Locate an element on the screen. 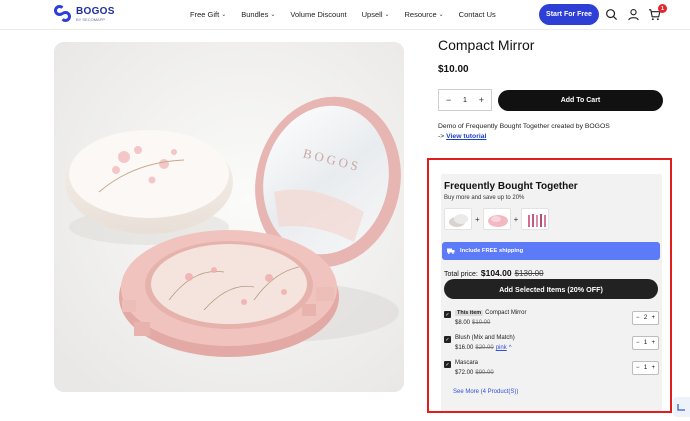  see-more-link: See More (4 Product(S)) is located at coordinates (485, 392).